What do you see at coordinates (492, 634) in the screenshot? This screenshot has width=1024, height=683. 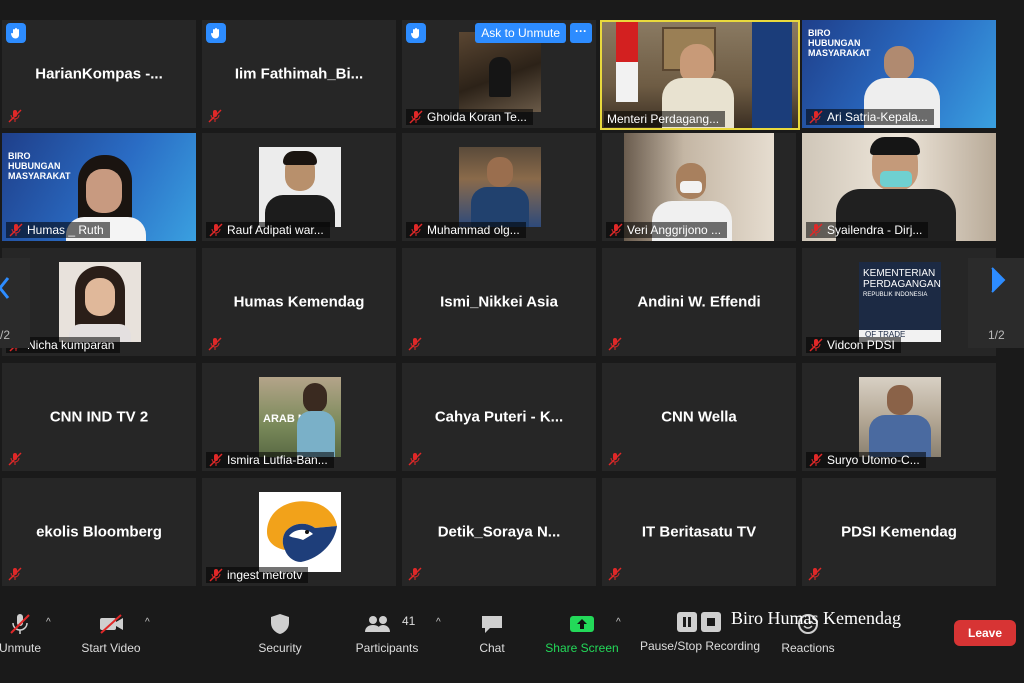 I see `chat-button: Chat` at bounding box center [492, 634].